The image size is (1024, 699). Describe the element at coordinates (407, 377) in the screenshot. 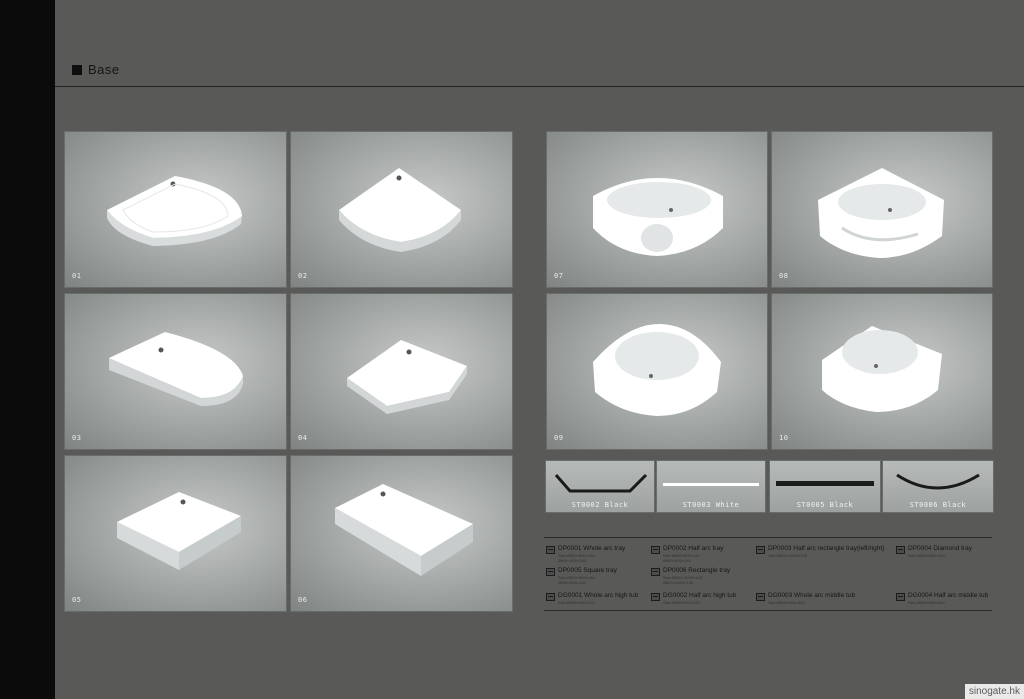

I see `diamond-tray-illustration` at that location.